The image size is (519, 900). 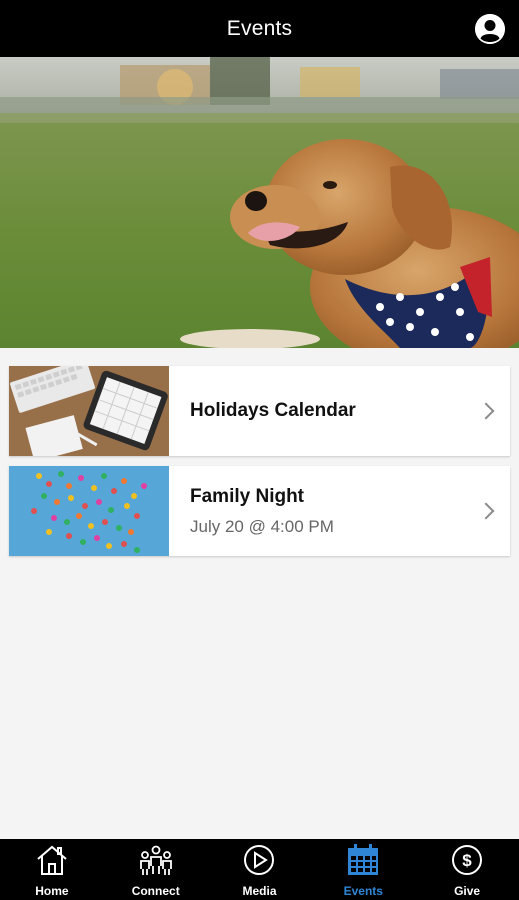 I want to click on tab-label: Connect, so click(x=155, y=891).